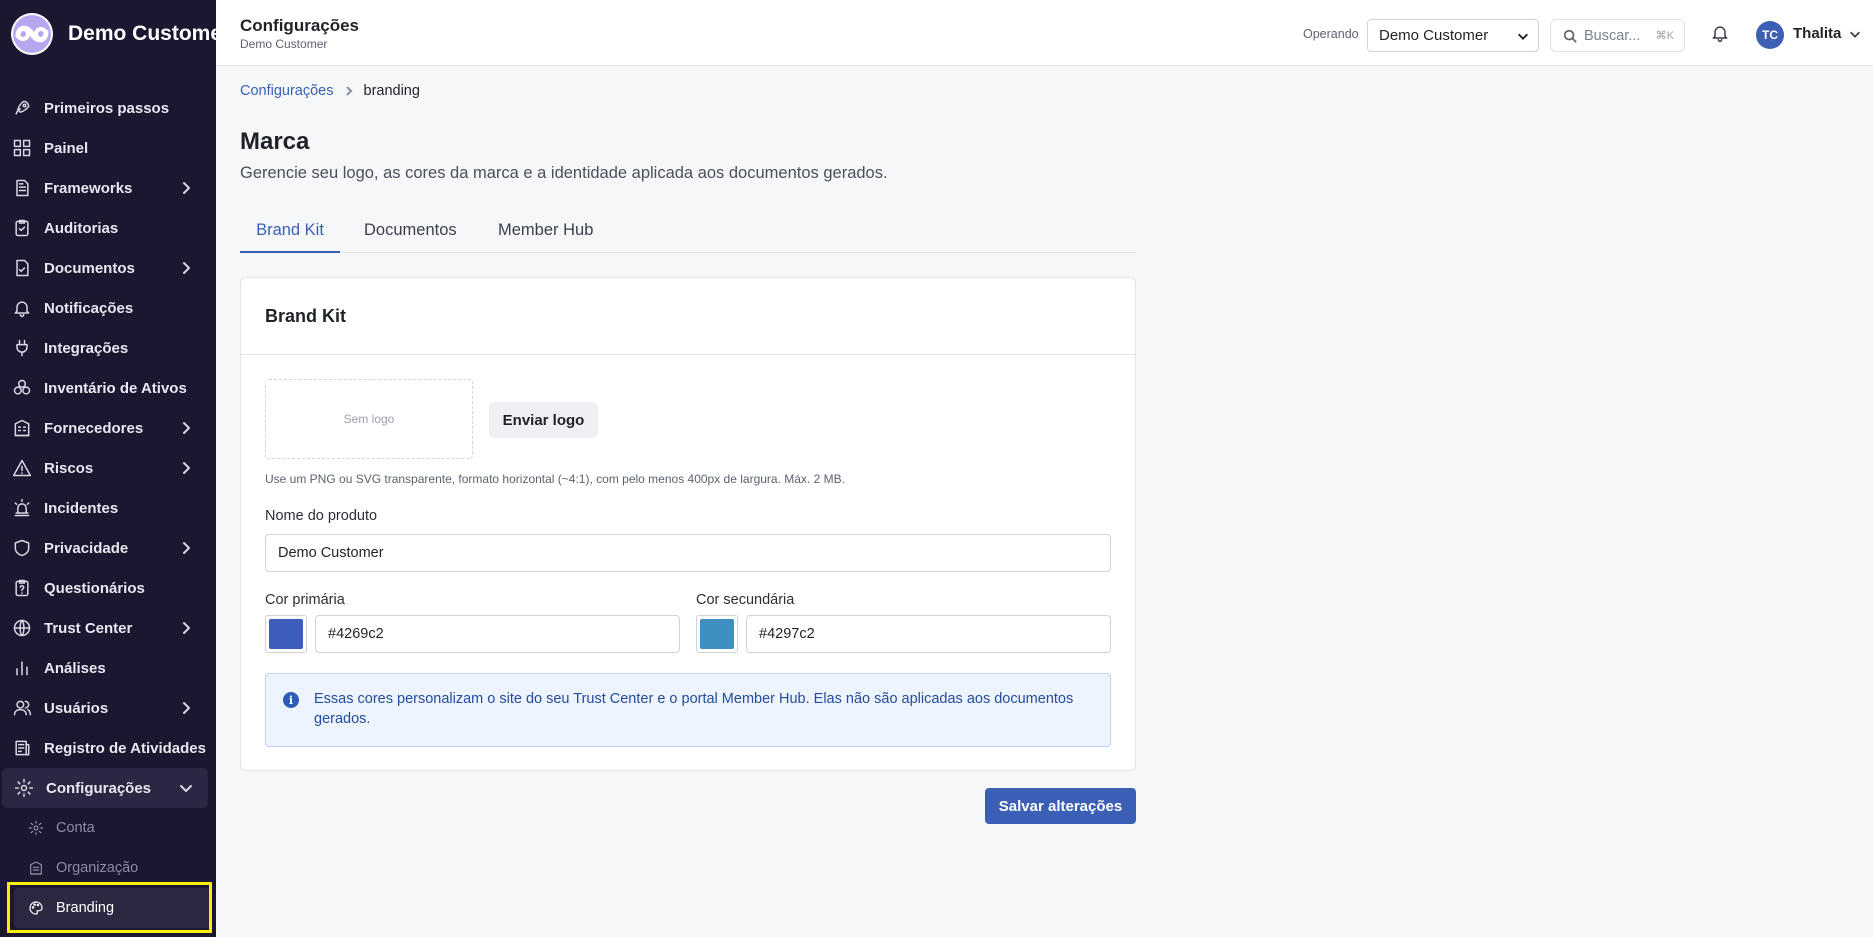 The width and height of the screenshot is (1873, 937). I want to click on sidebar-item-registro: Registro de Atividades, so click(108, 748).